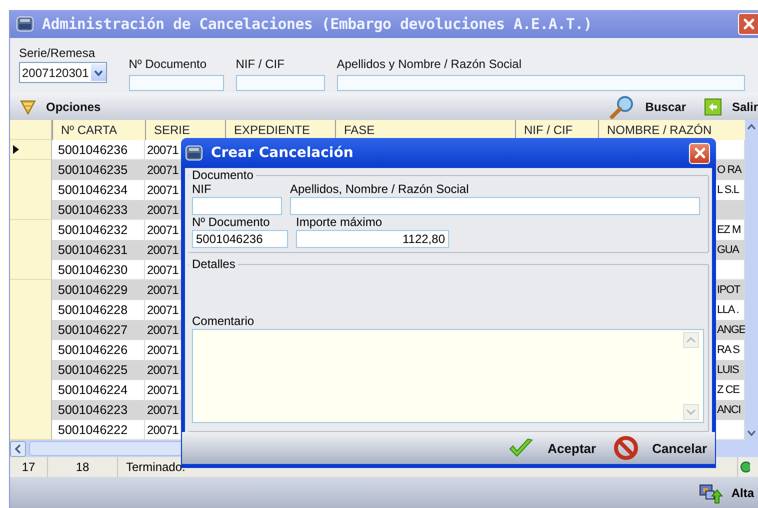  I want to click on scroll-down-icon, so click(691, 412).